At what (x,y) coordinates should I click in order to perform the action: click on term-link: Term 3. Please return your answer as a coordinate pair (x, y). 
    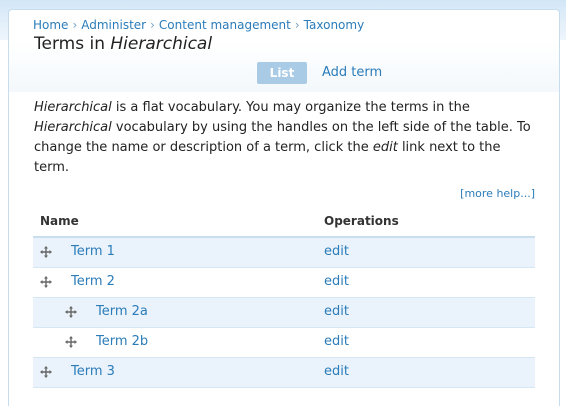
    Looking at the image, I should click on (93, 371).